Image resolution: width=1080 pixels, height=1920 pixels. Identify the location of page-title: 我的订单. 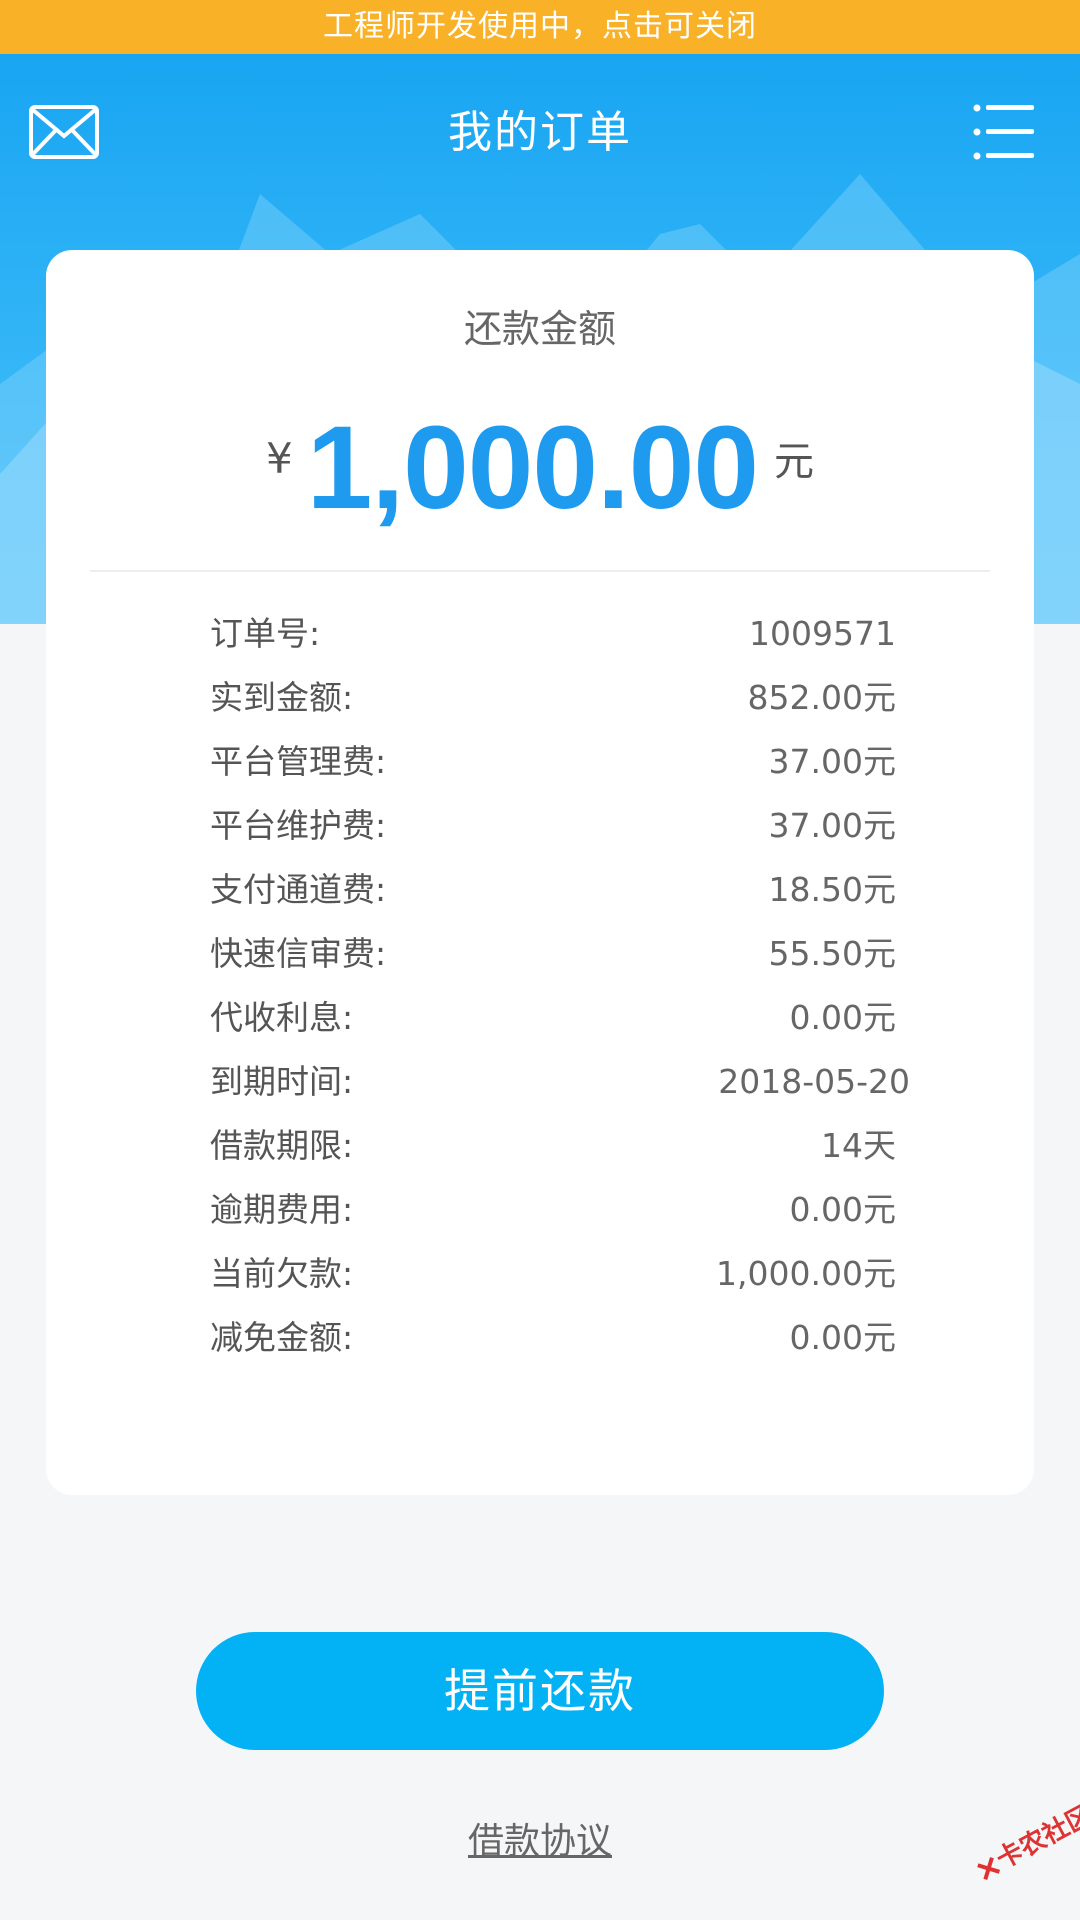
(540, 132).